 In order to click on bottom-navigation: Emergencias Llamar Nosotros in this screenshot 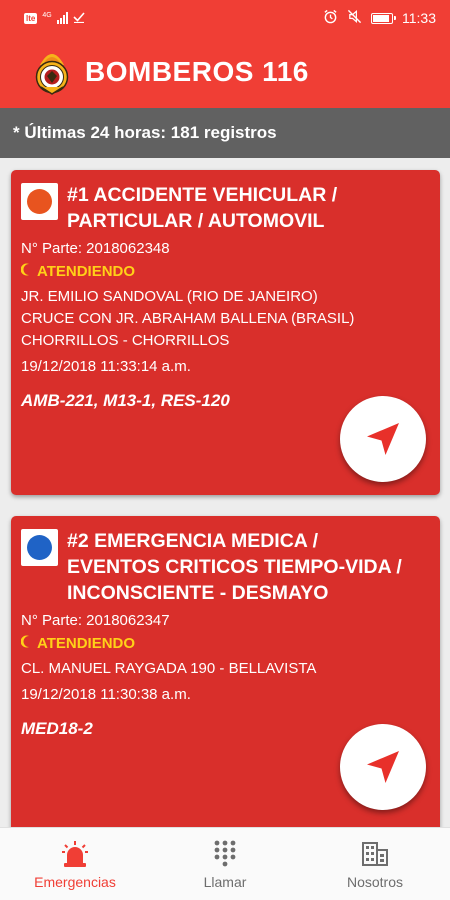, I will do `click(225, 863)`.